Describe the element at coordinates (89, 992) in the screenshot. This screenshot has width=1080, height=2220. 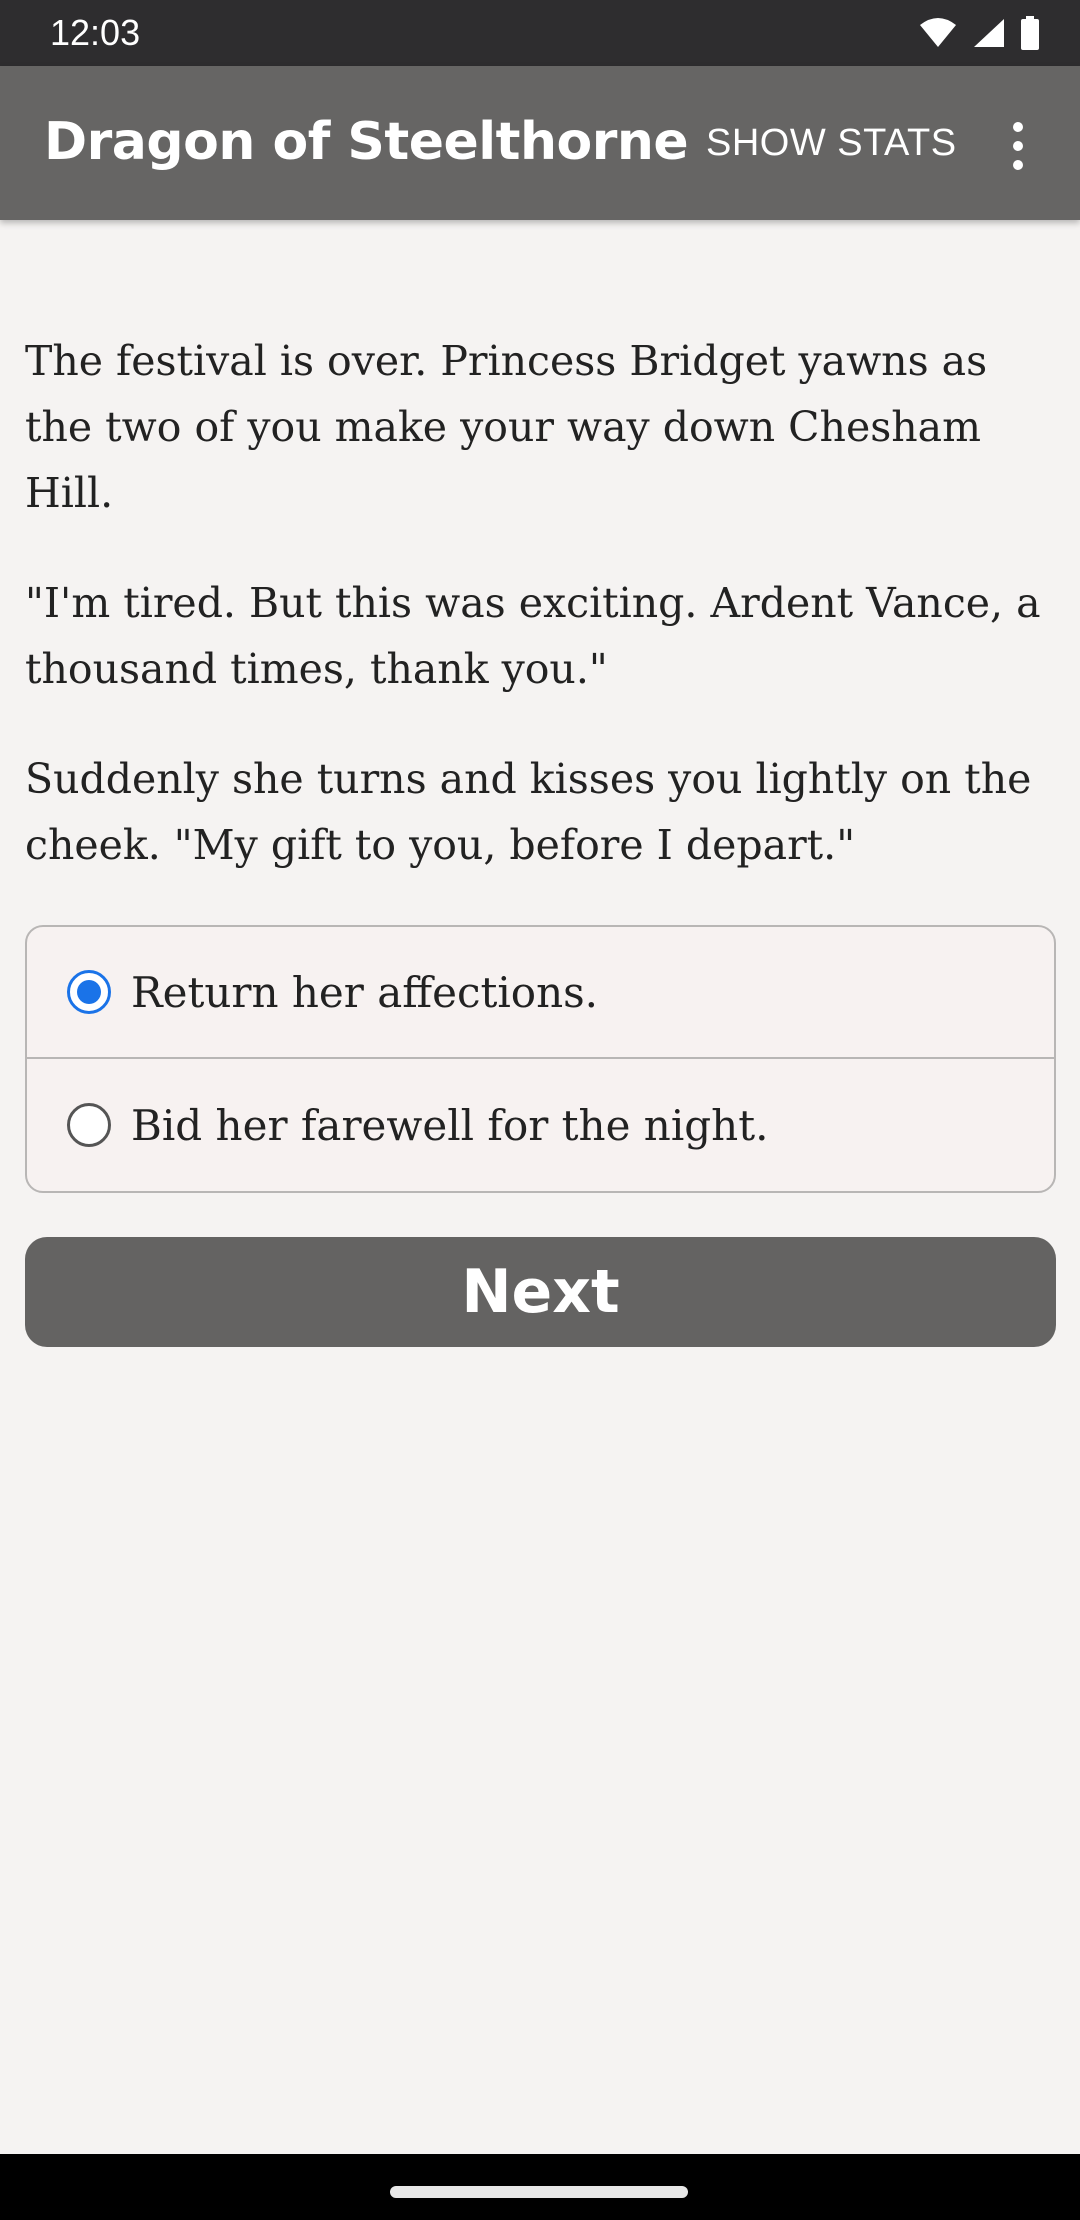
I see `radio-selected-icon` at that location.